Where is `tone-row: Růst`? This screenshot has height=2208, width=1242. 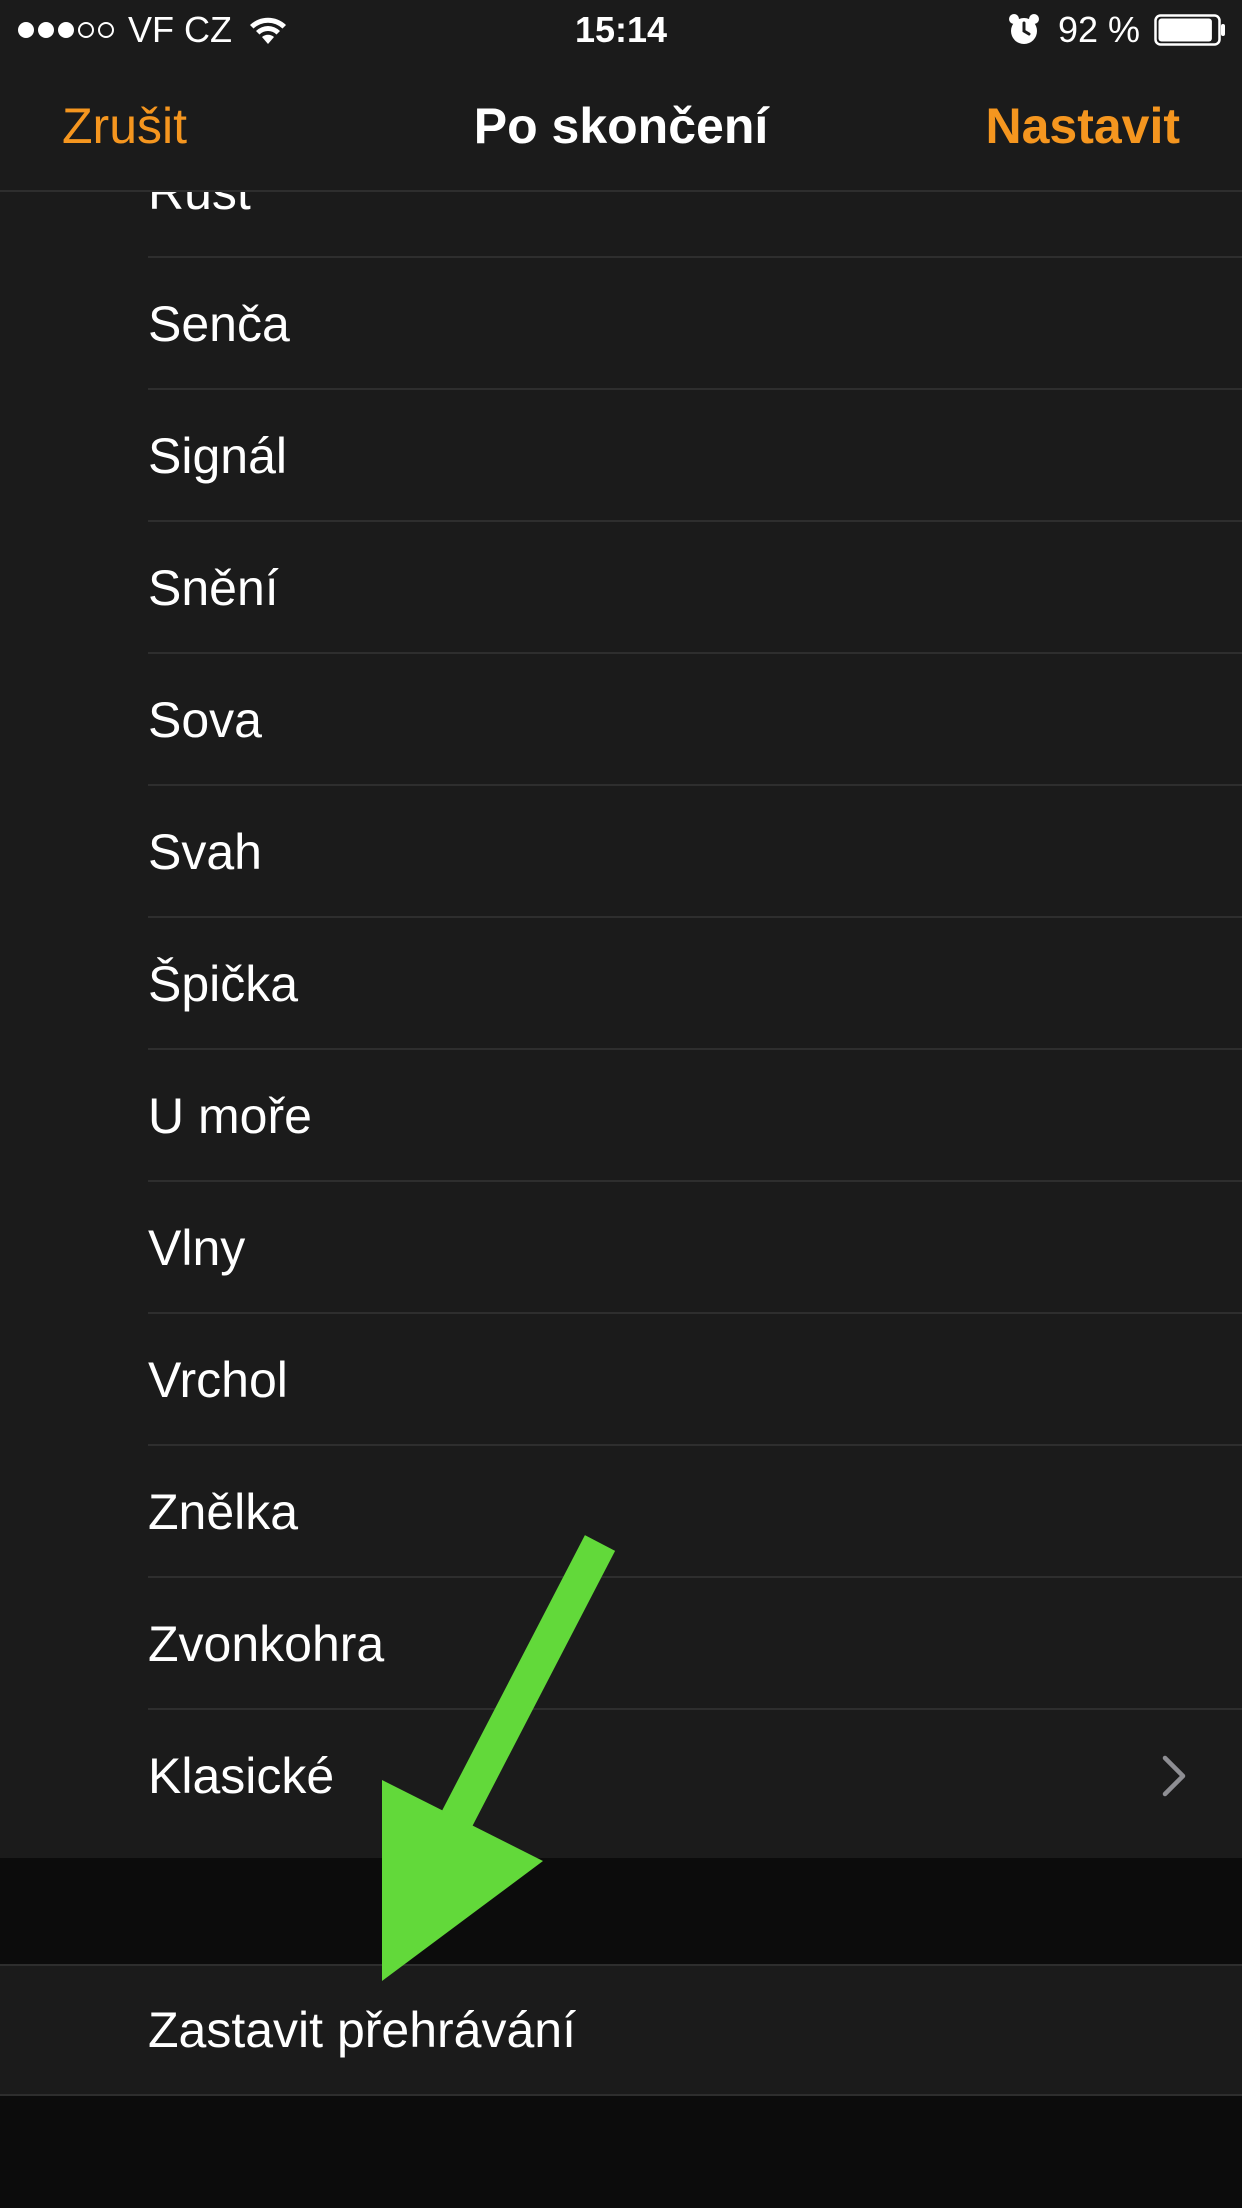 tone-row: Růst is located at coordinates (621, 225).